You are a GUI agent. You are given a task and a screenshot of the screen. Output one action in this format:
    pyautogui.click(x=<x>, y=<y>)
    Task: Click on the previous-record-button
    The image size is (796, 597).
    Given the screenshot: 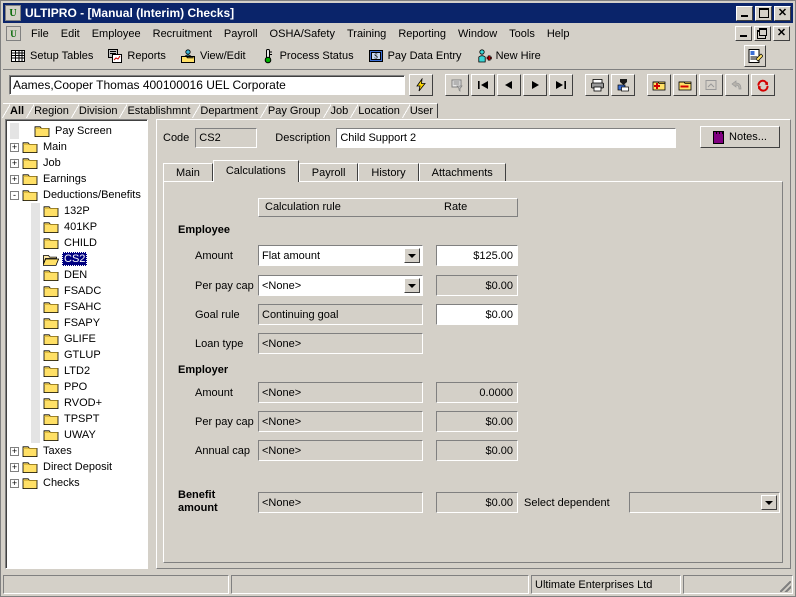 What is the action you would take?
    pyautogui.click(x=509, y=85)
    